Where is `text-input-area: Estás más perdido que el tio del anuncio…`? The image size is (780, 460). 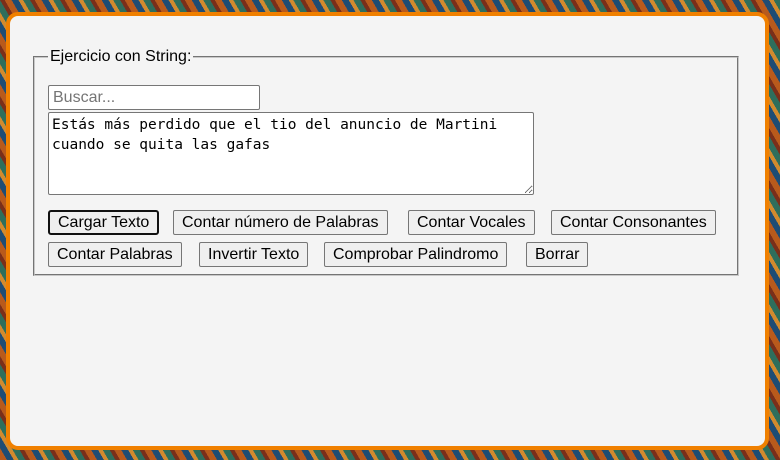 text-input-area: Estás más perdido que el tio del anuncio… is located at coordinates (291, 153).